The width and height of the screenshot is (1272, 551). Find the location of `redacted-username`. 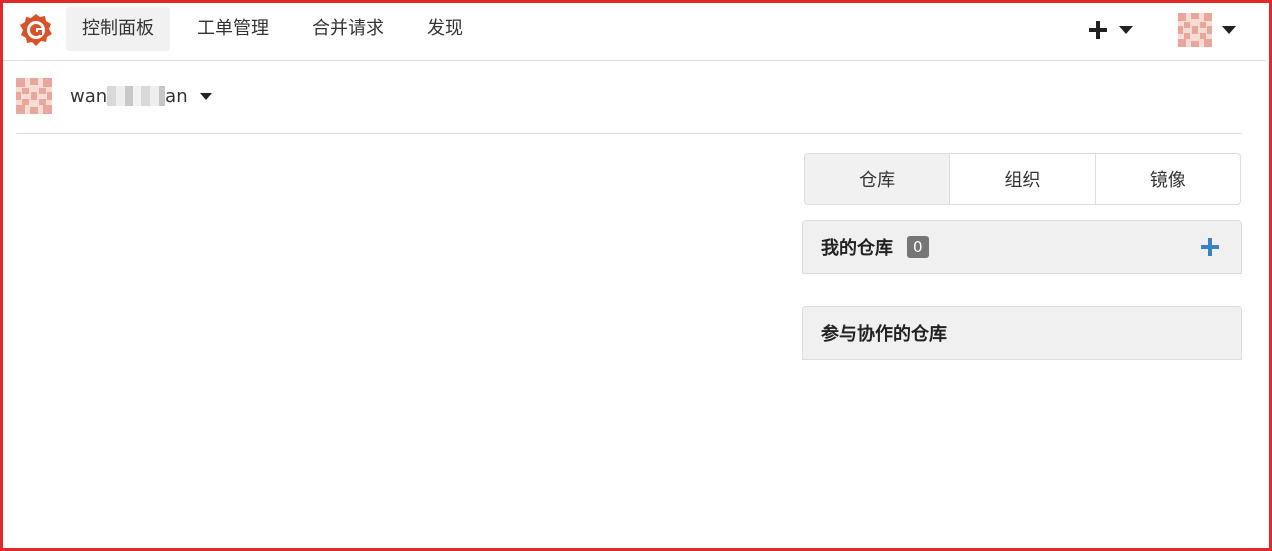

redacted-username is located at coordinates (136, 96).